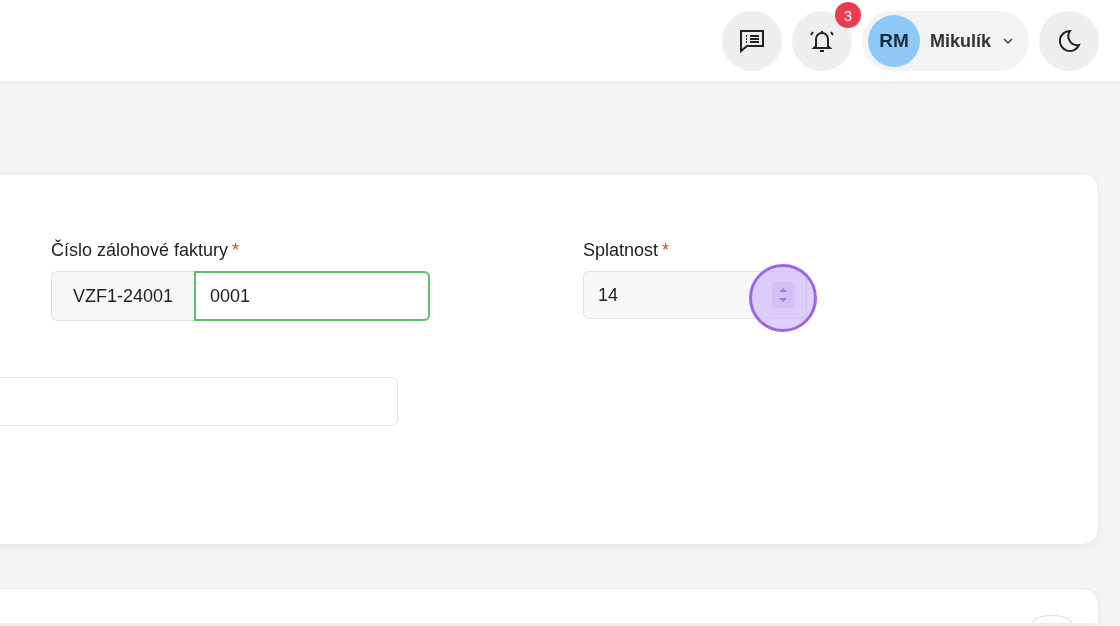 Image resolution: width=1120 pixels, height=626 pixels. What do you see at coordinates (312, 296) in the screenshot?
I see `invoice-number-field: 0001` at bounding box center [312, 296].